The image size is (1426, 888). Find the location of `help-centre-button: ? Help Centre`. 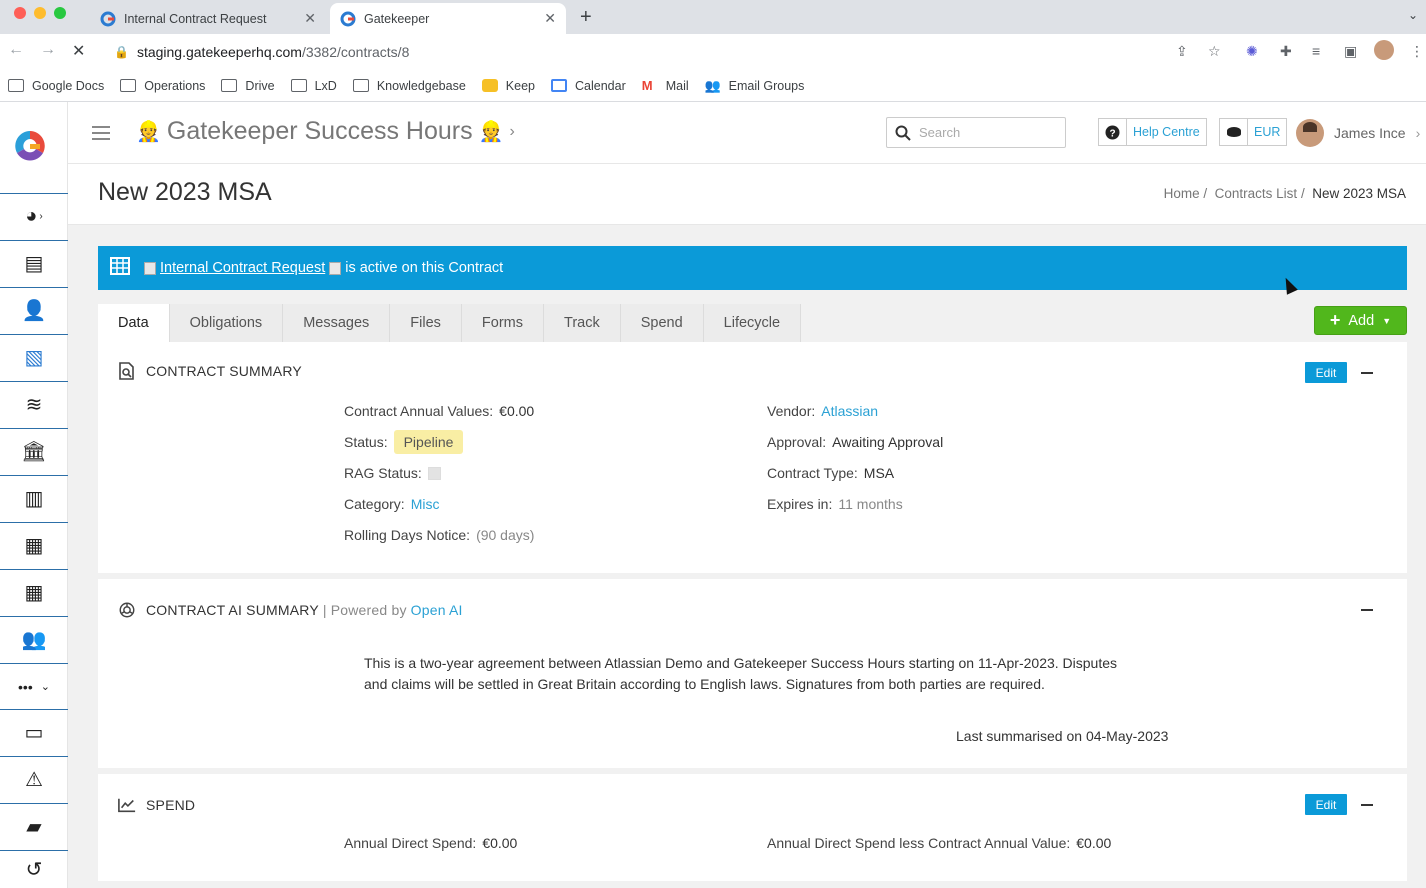

help-centre-button: ? Help Centre is located at coordinates (1152, 132).